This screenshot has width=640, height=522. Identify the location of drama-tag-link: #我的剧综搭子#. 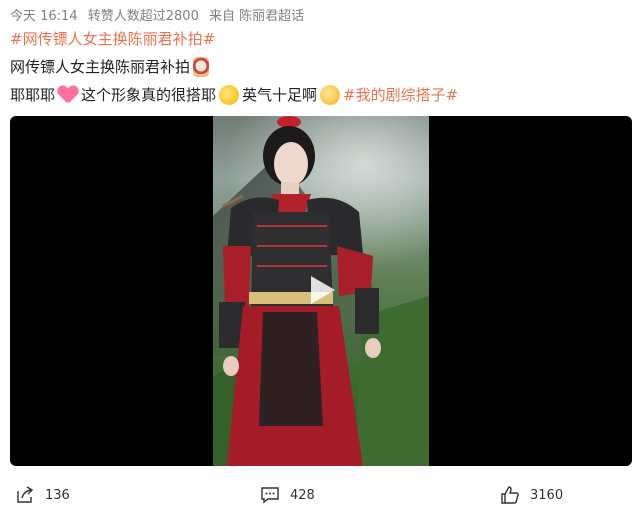
(400, 94).